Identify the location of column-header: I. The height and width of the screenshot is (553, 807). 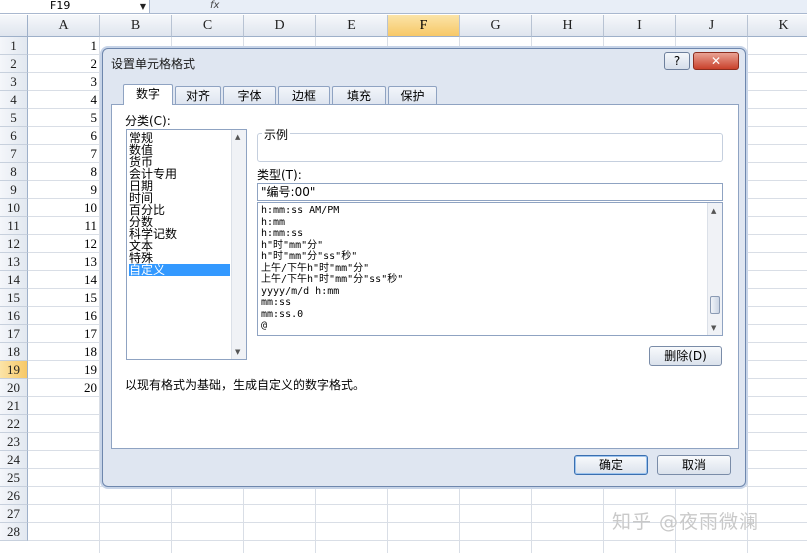
(640, 26).